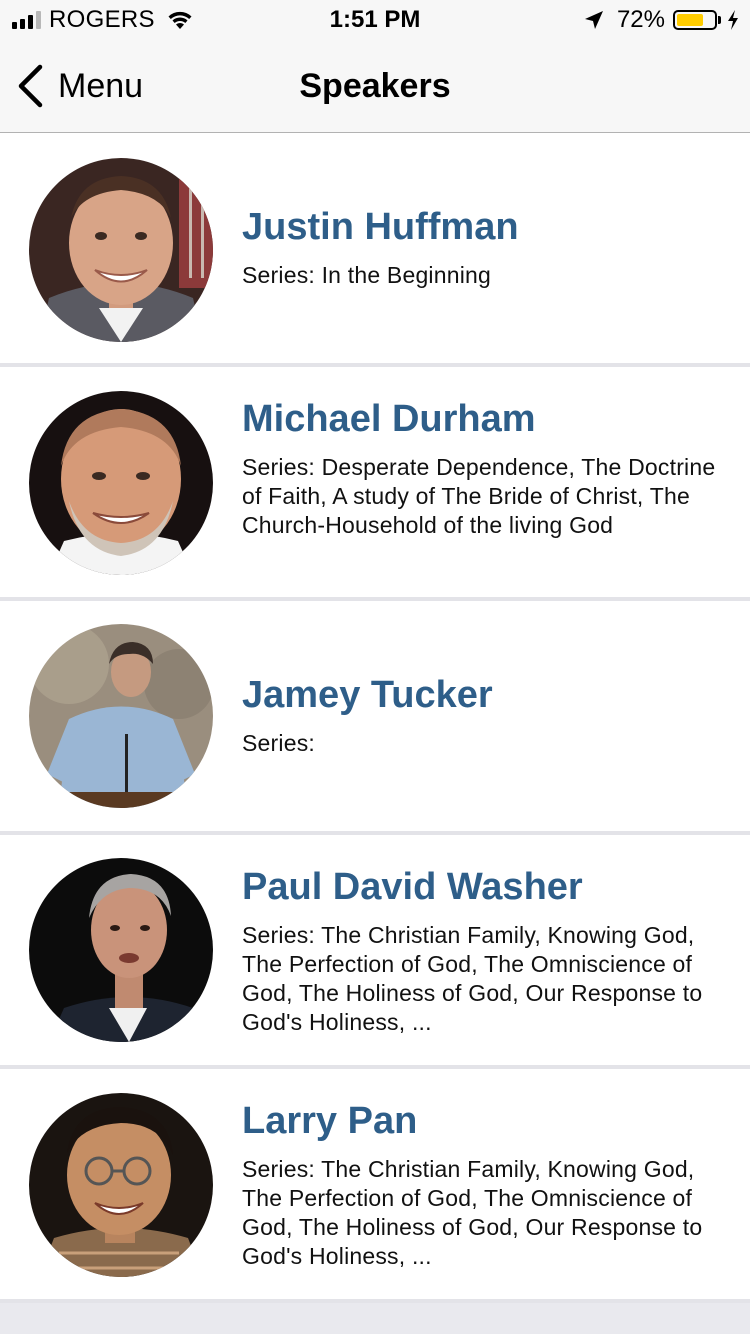 The image size is (750, 1334). Describe the element at coordinates (367, 695) in the screenshot. I see `speaker-name: Jamey Tucker` at that location.